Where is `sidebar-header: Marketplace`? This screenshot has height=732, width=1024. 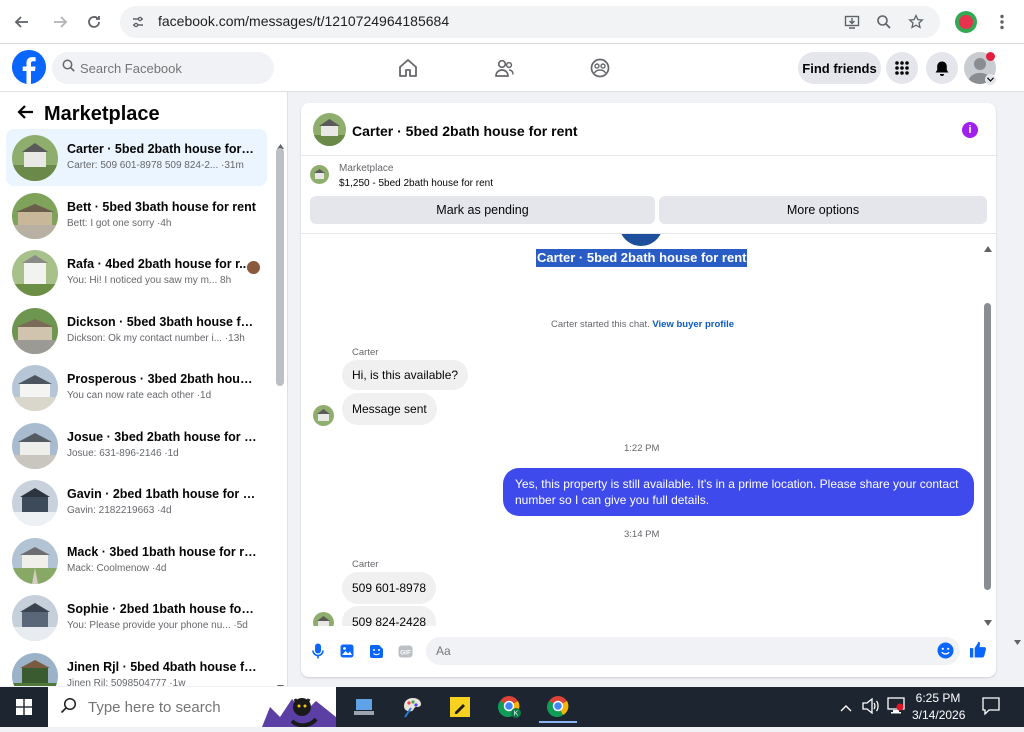 sidebar-header: Marketplace is located at coordinates (88, 114).